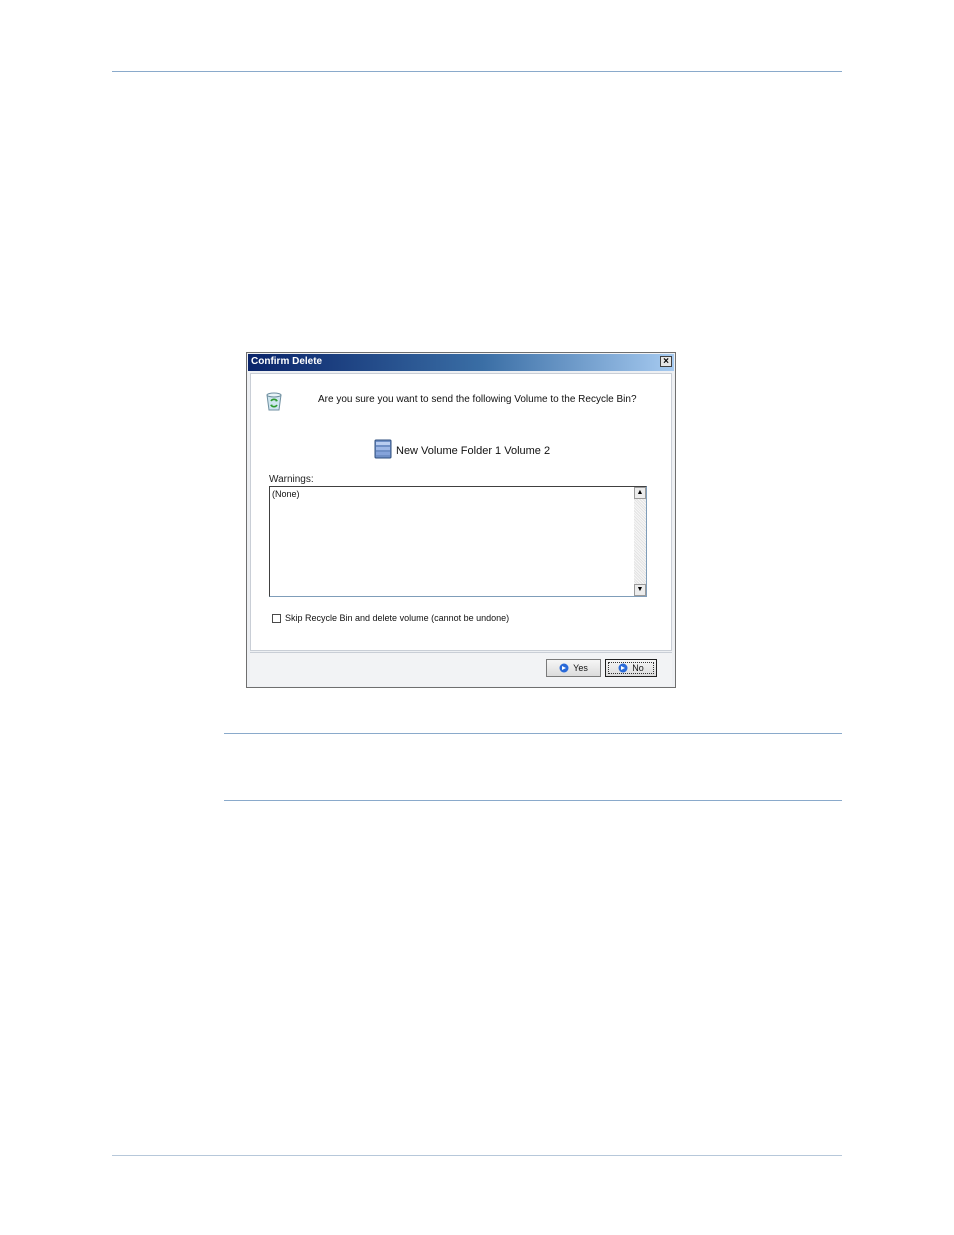  Describe the element at coordinates (640, 541) in the screenshot. I see `warnings-scrollbar: ▲ ▼` at that location.